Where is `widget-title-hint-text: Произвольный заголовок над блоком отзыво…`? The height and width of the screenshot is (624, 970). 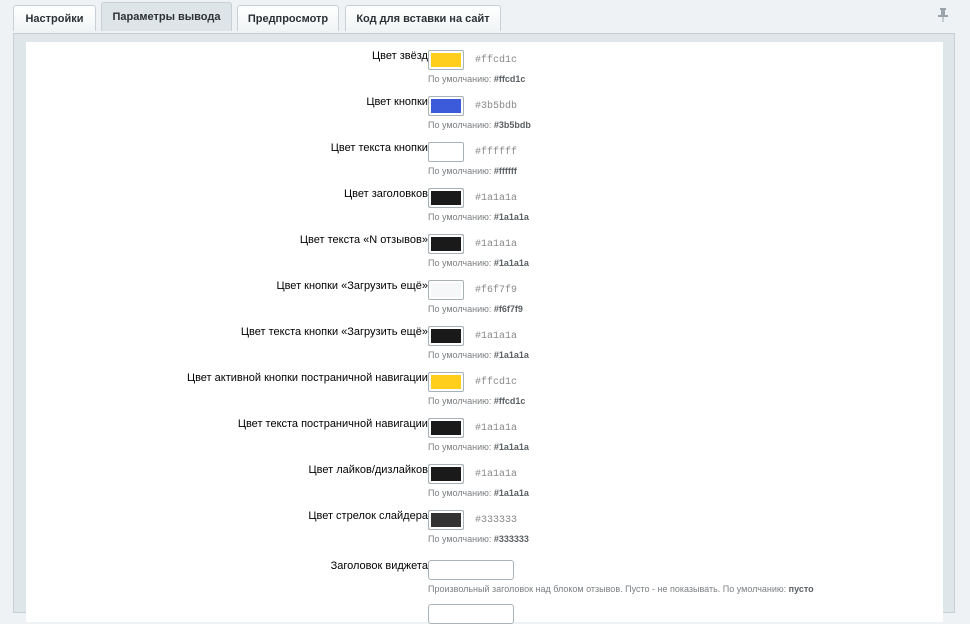
widget-title-hint-text: Произвольный заголовок над блоком отзыво… is located at coordinates (607, 589).